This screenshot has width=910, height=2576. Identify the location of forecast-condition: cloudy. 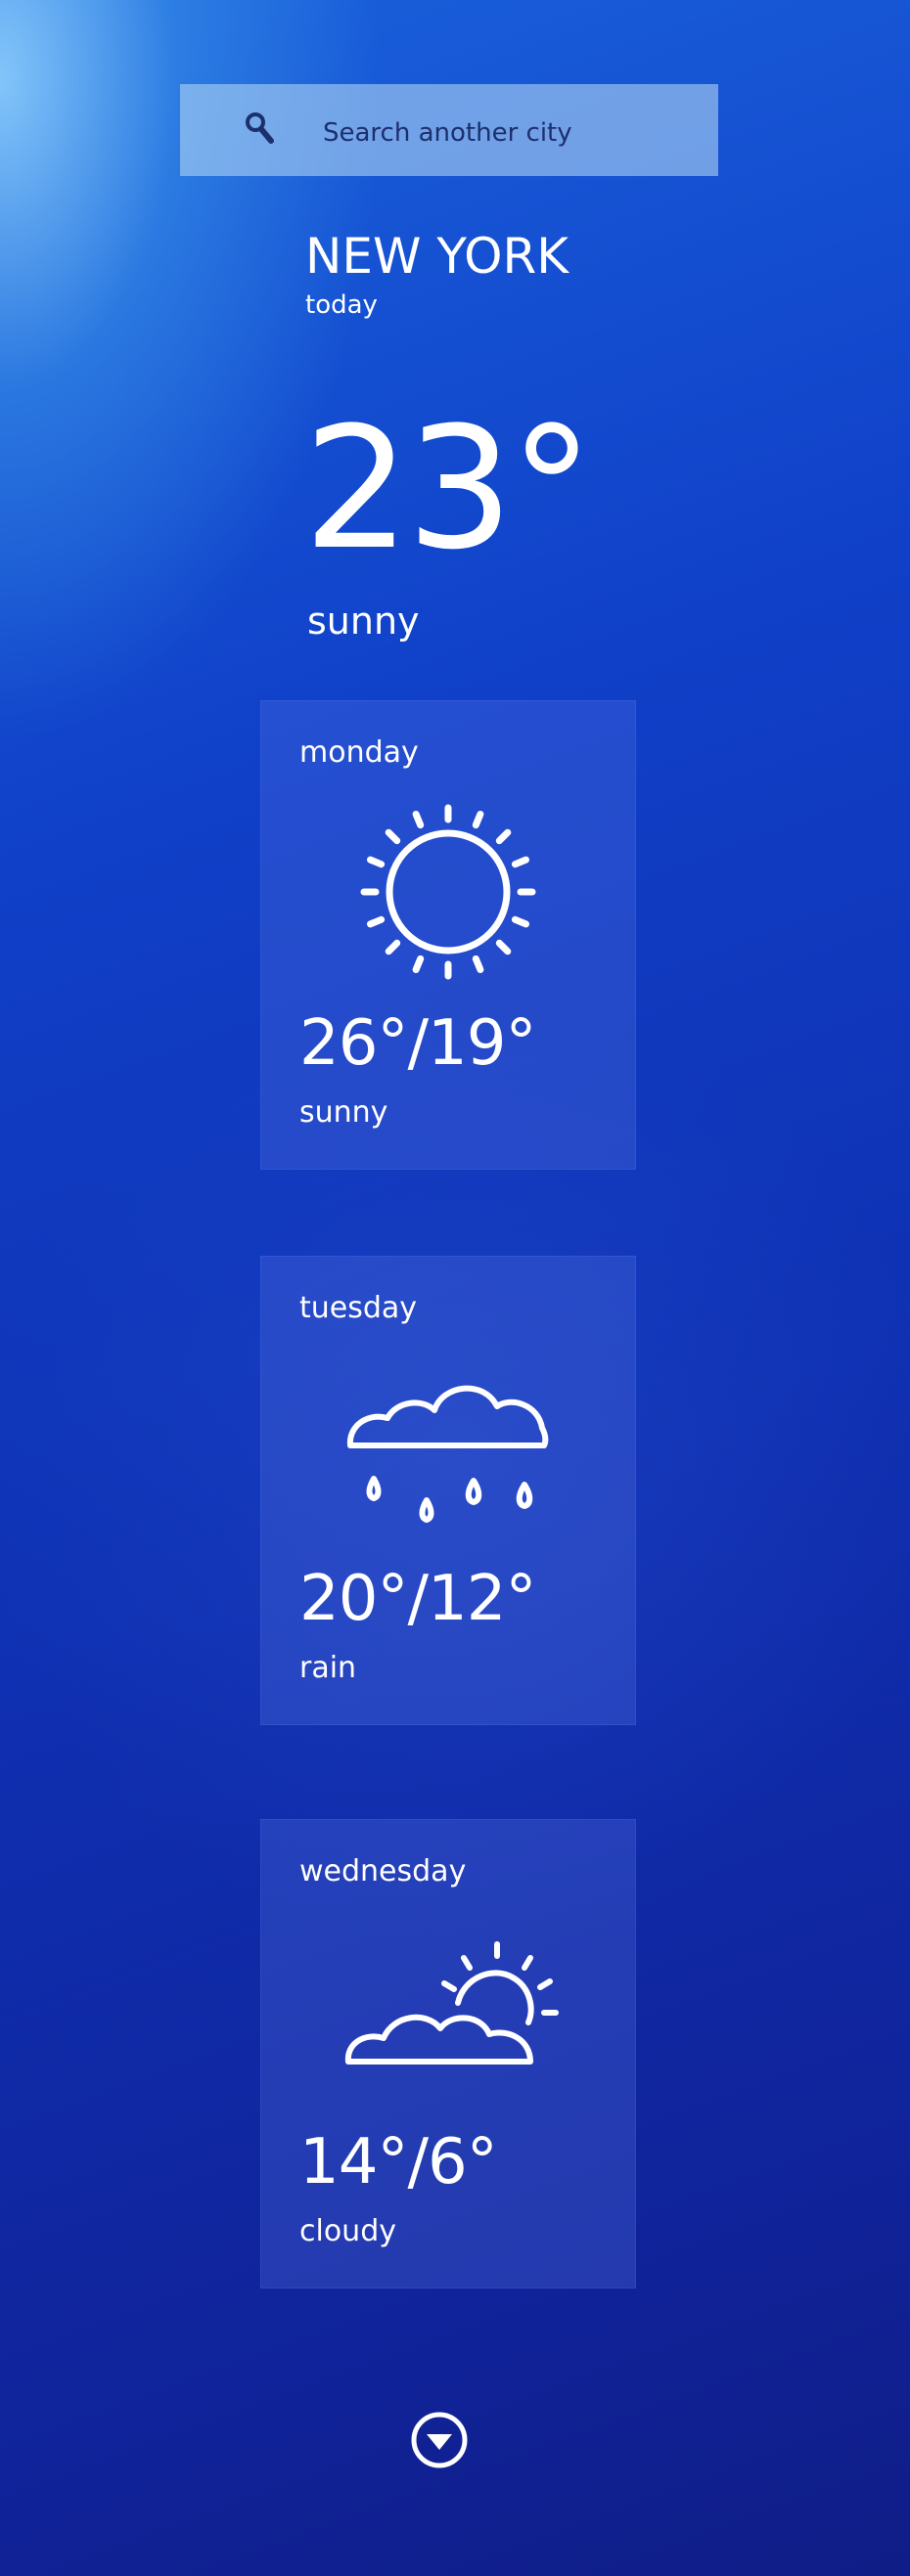
(347, 2231).